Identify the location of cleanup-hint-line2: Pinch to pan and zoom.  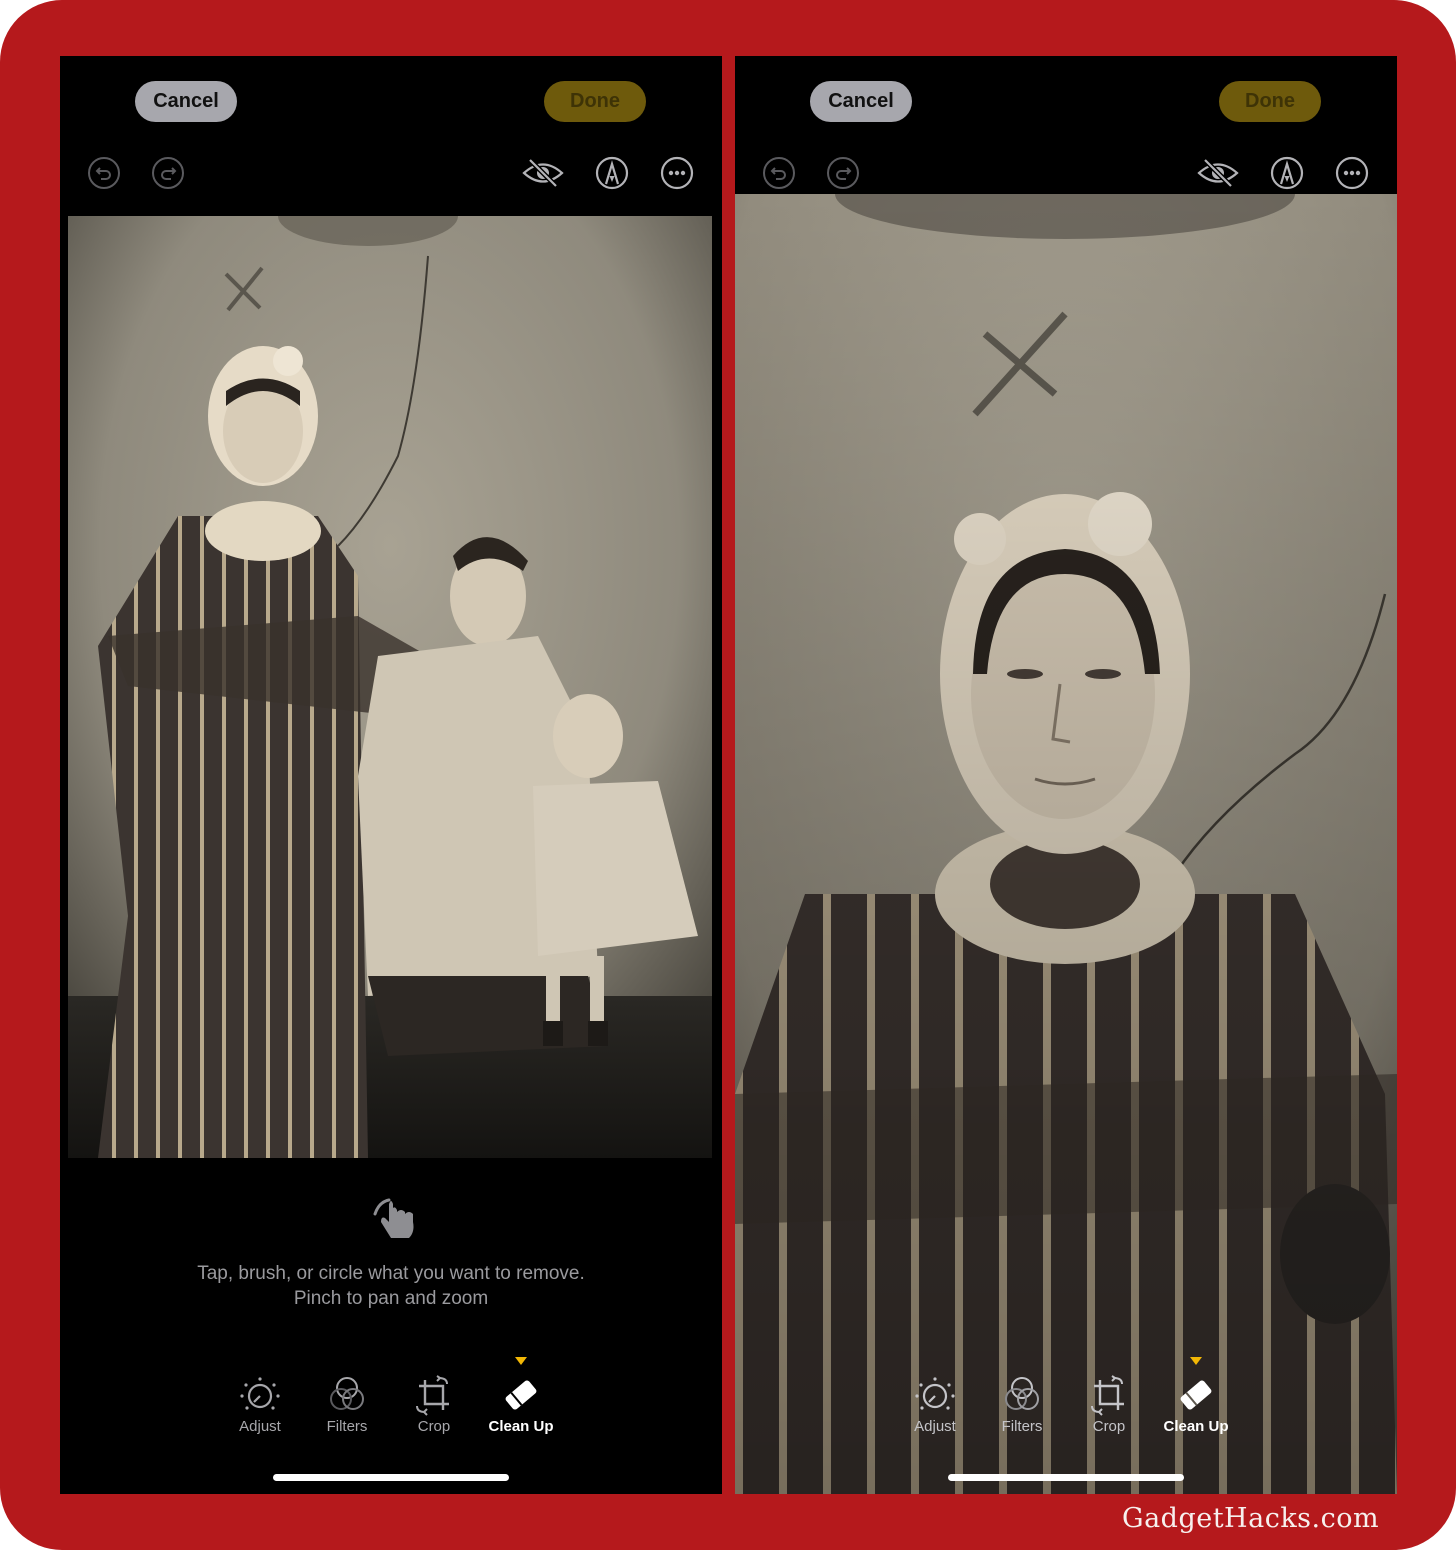
(391, 1298).